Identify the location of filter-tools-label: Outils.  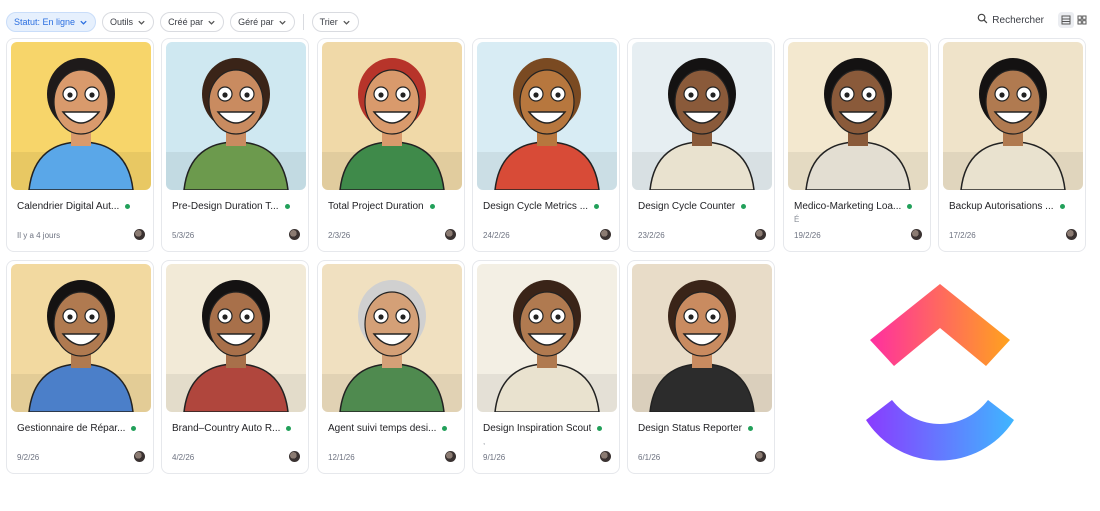
(122, 22).